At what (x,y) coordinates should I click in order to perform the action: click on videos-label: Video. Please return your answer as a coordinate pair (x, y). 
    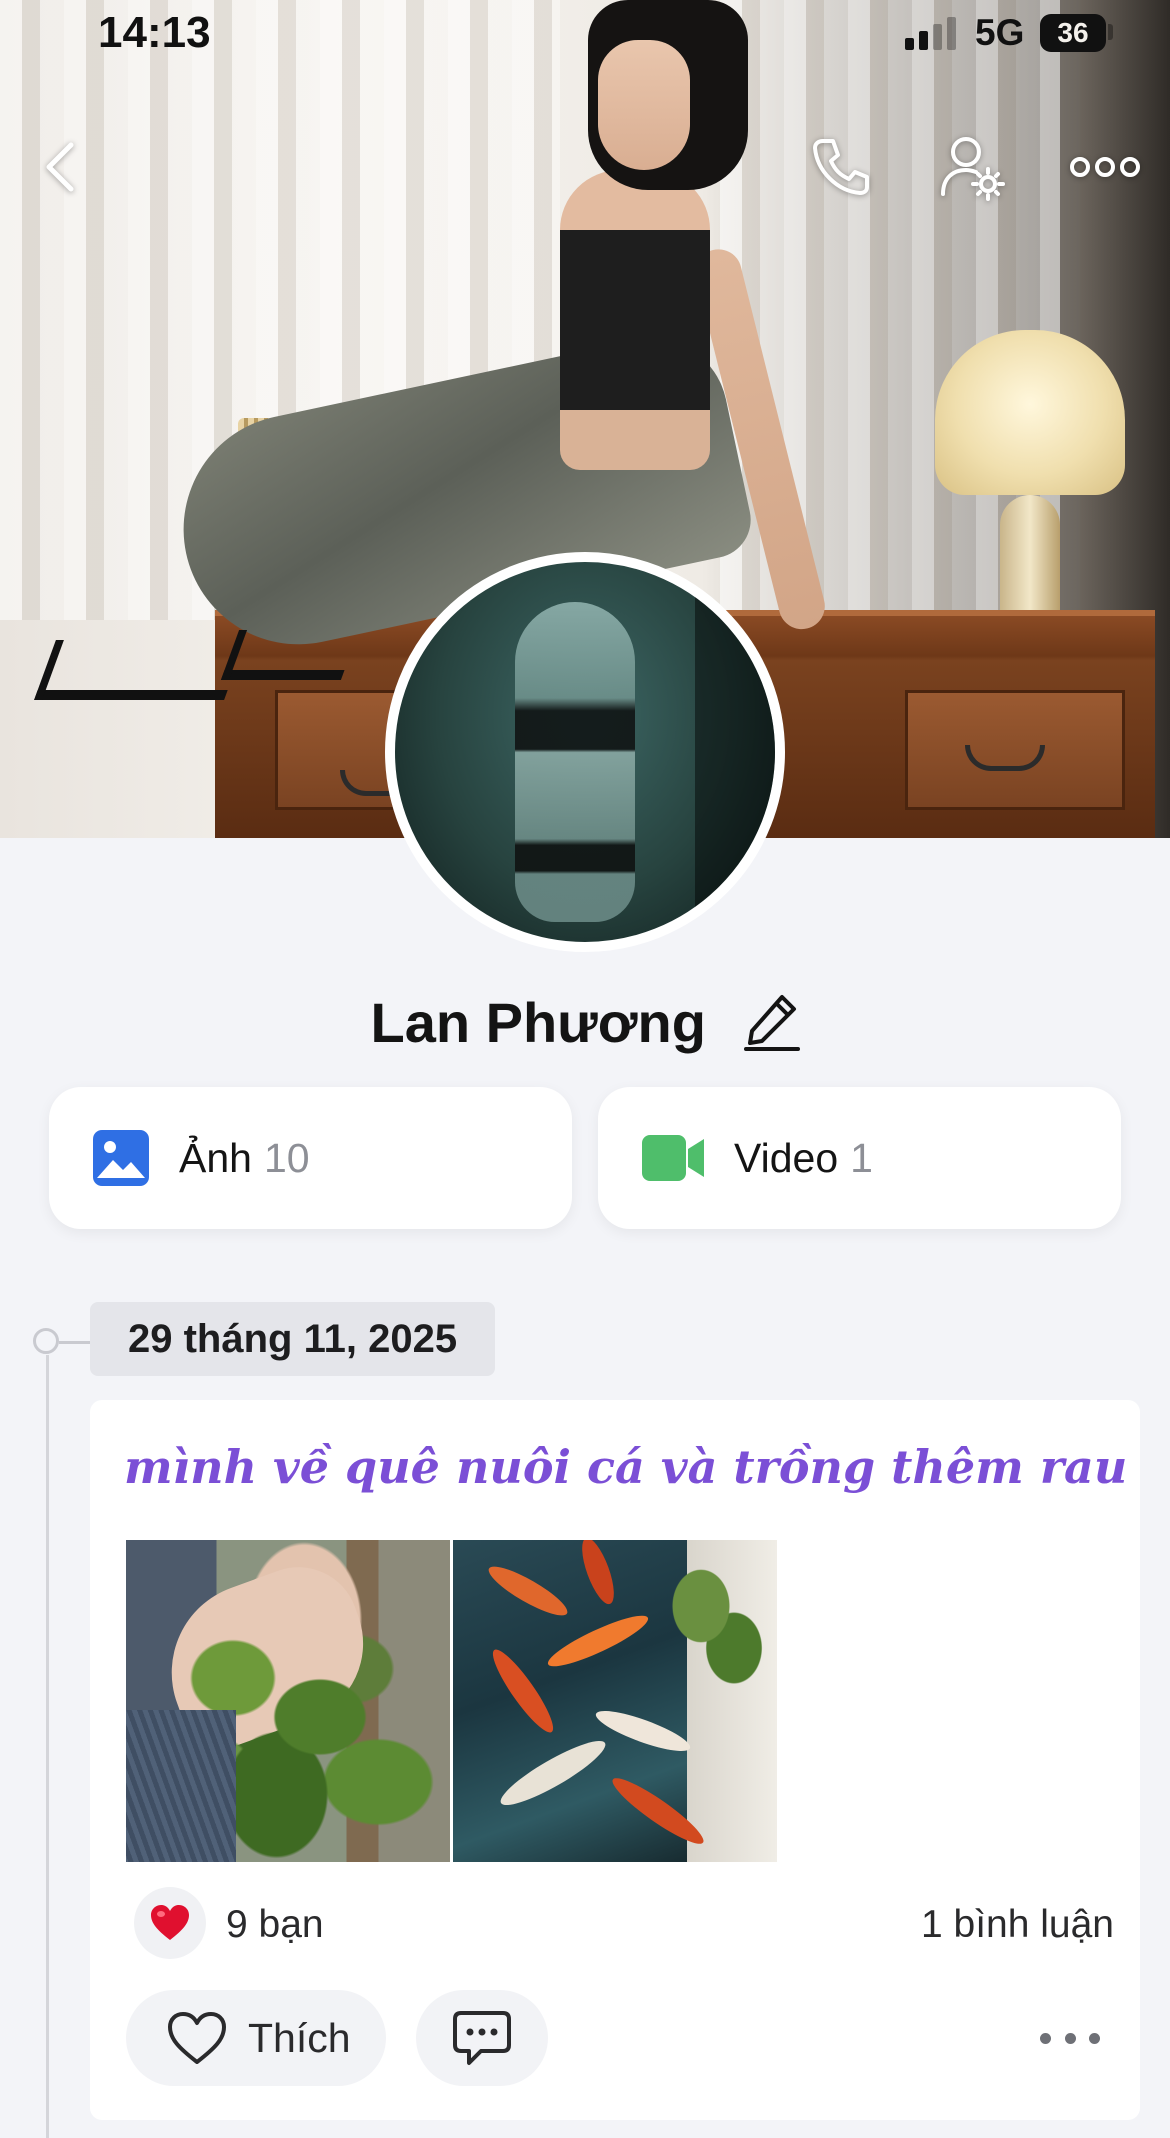
    Looking at the image, I should click on (786, 1157).